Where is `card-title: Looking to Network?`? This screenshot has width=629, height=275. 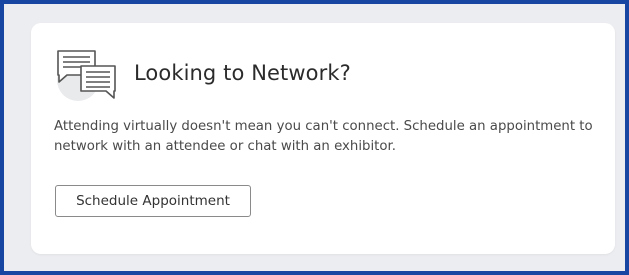
card-title: Looking to Network? is located at coordinates (242, 73).